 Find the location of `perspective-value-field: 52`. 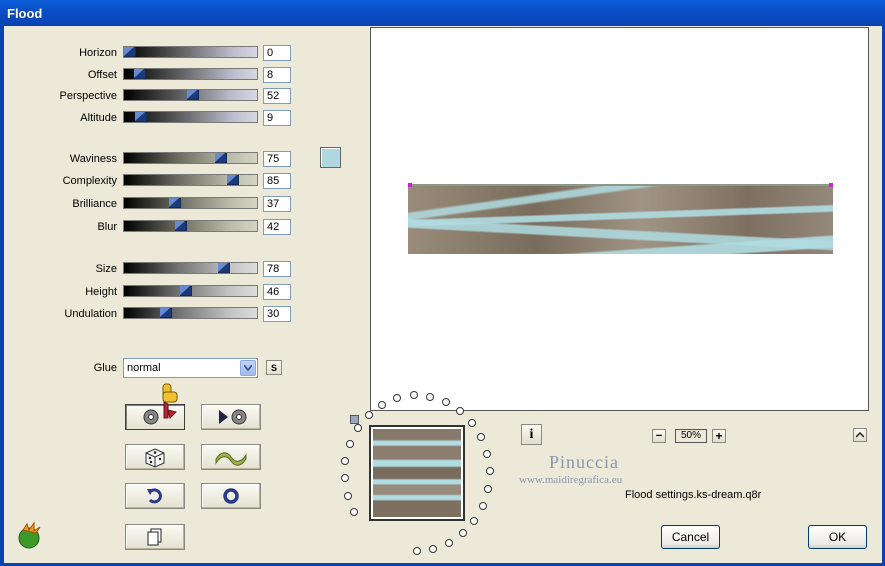

perspective-value-field: 52 is located at coordinates (277, 96).